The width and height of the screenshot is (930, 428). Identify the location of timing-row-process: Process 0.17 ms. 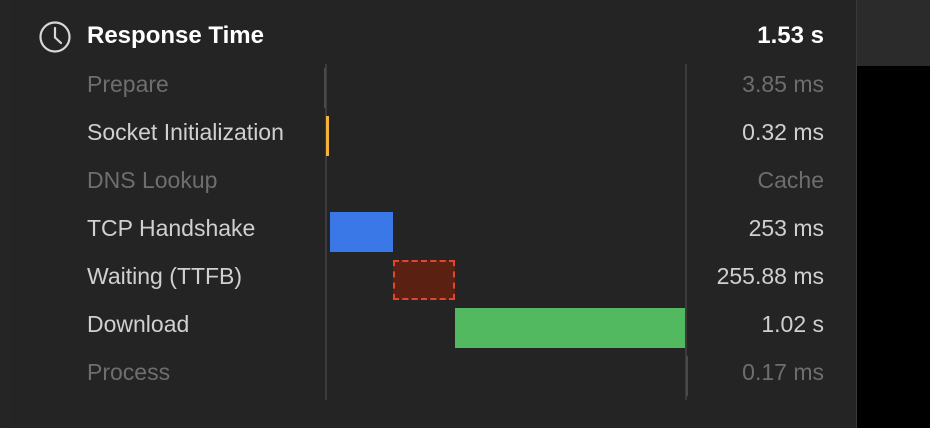
(433, 372).